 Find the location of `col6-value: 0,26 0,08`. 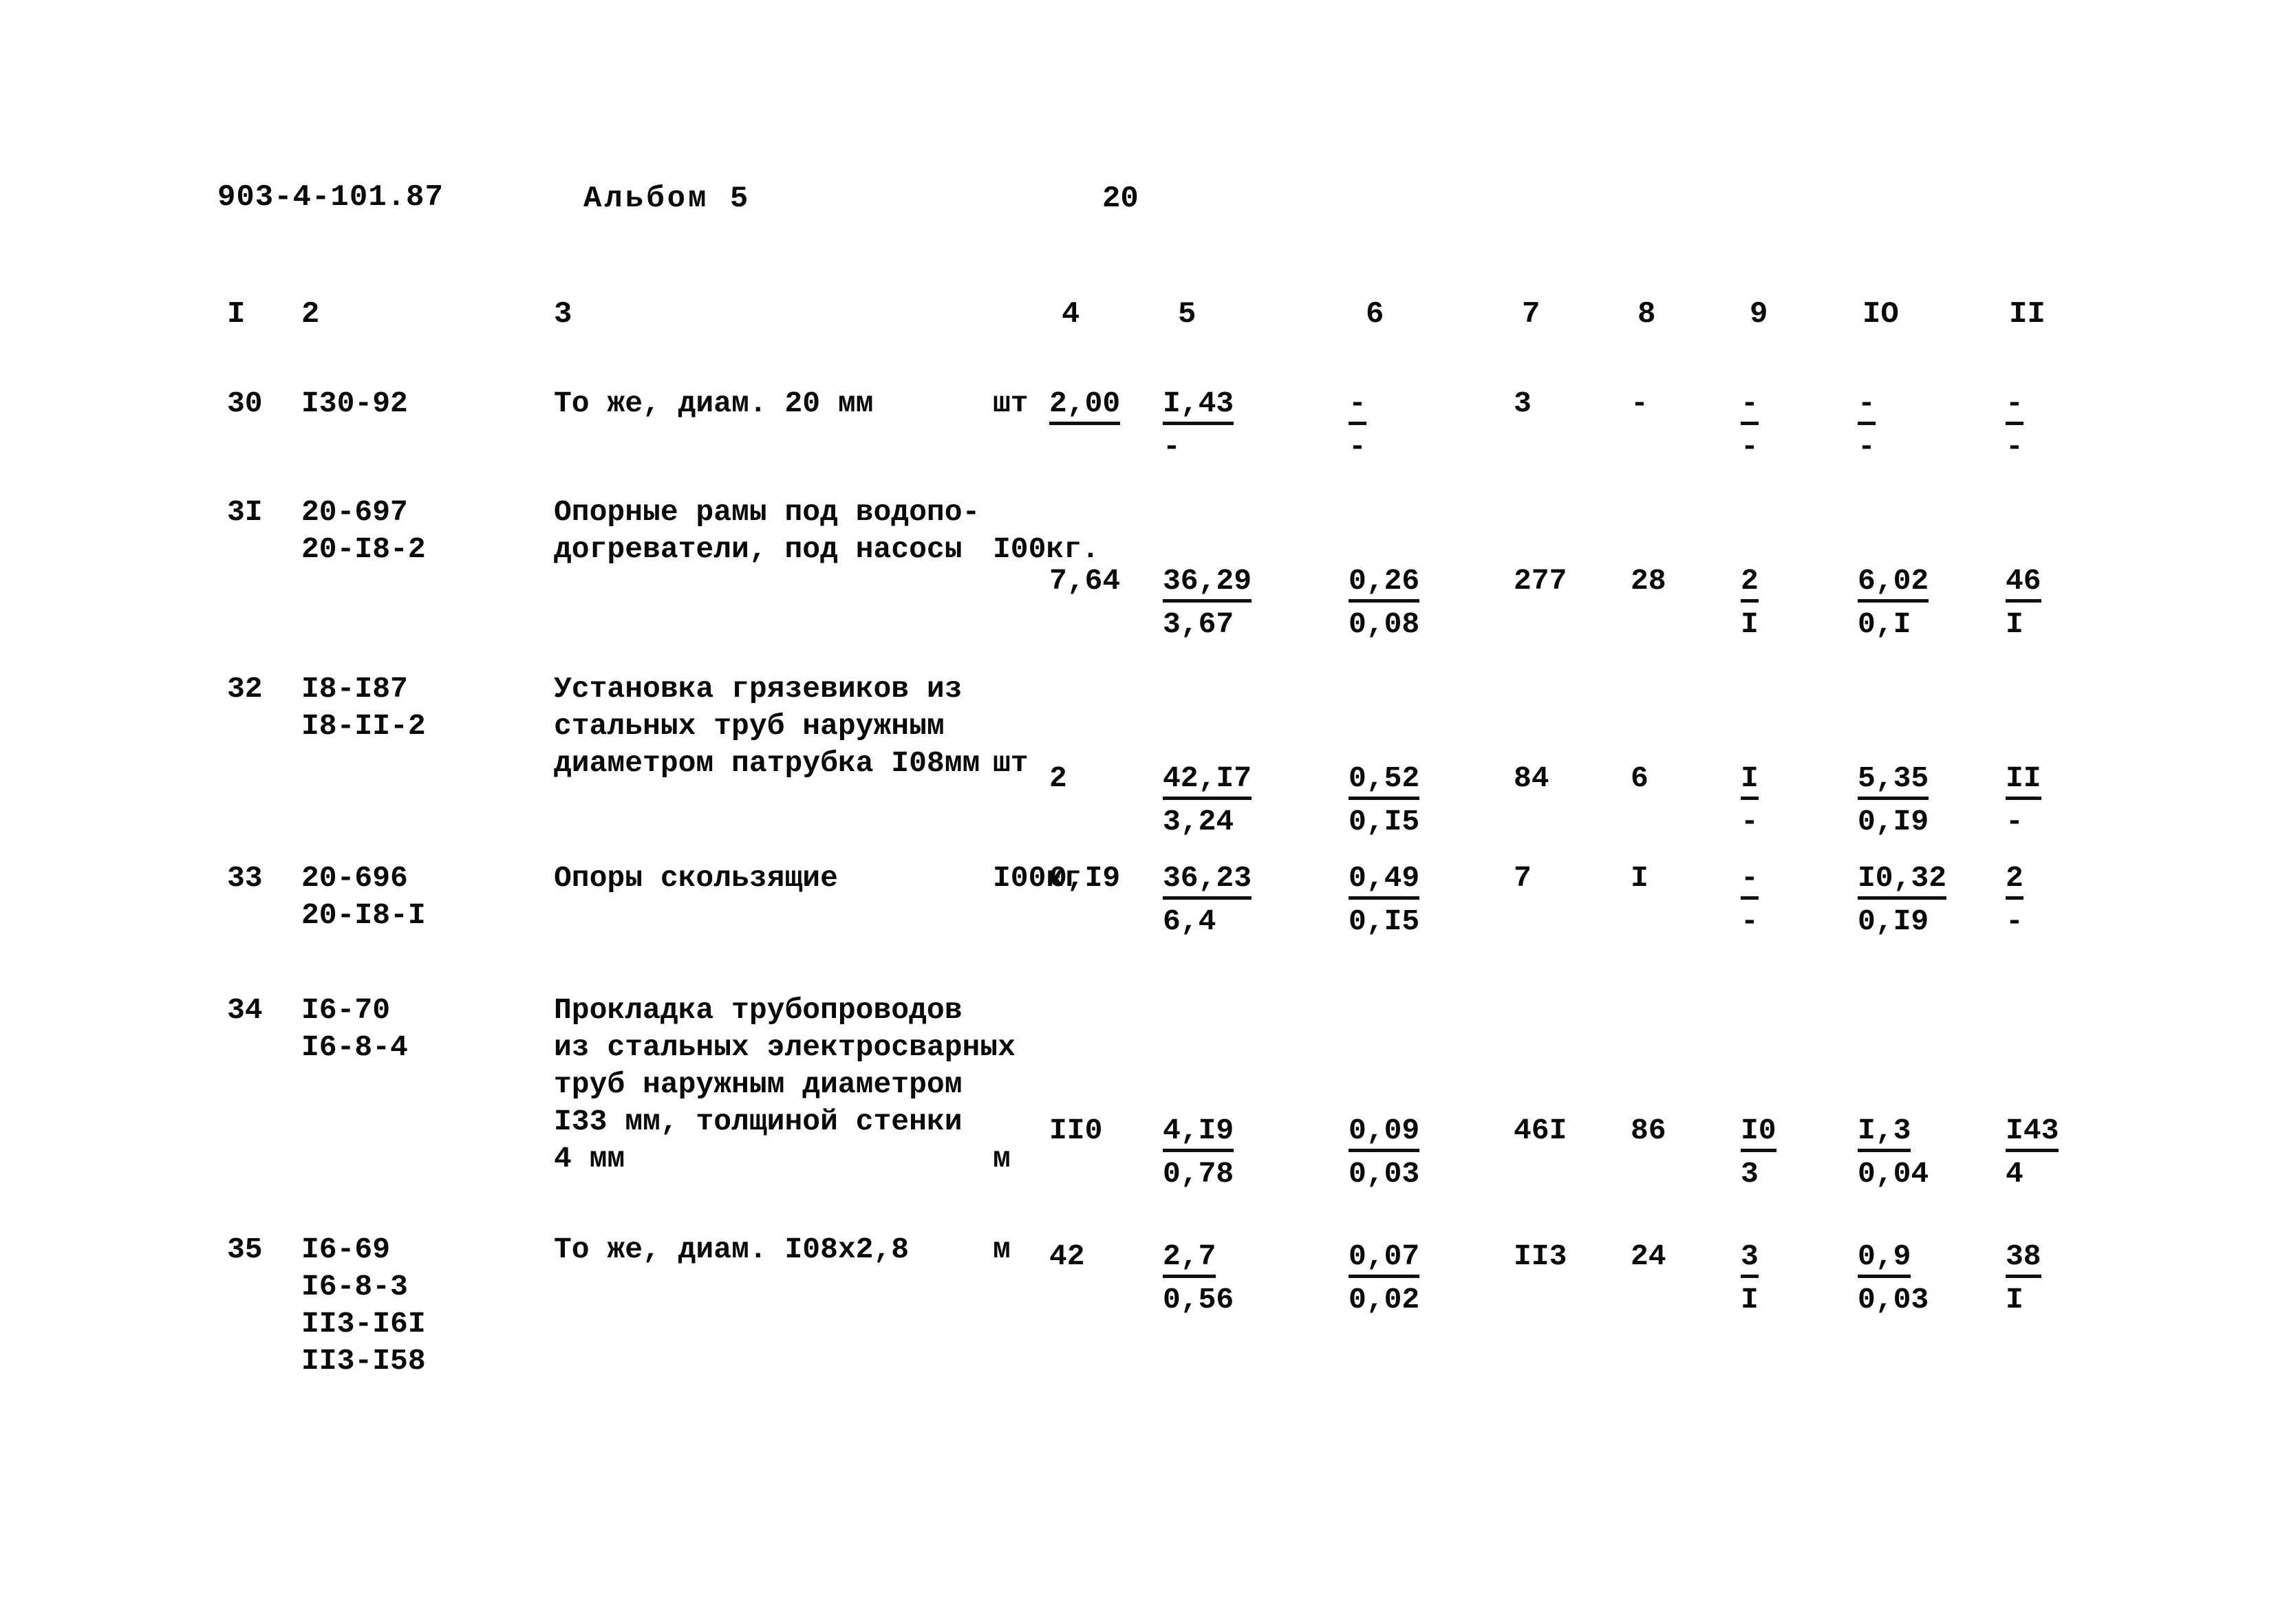

col6-value: 0,26 0,08 is located at coordinates (1410, 603).